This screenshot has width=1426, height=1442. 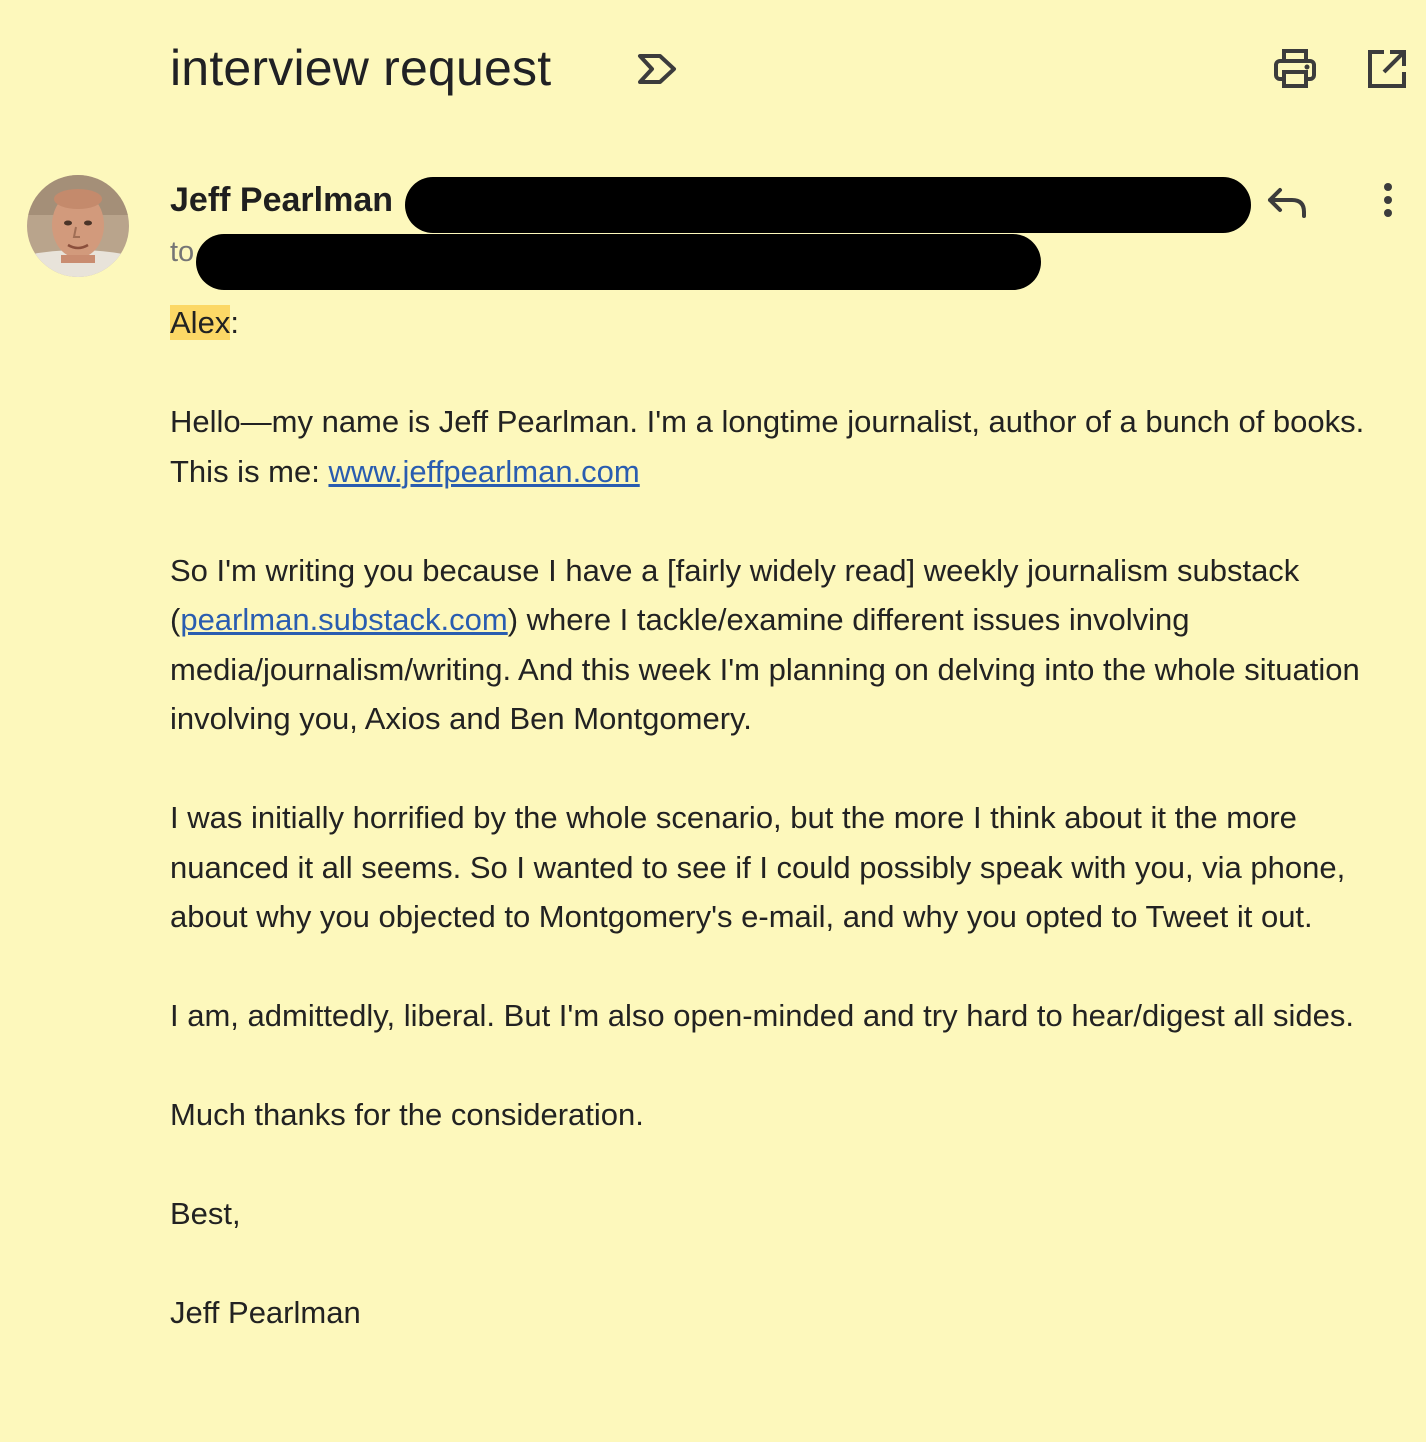 What do you see at coordinates (828, 205) in the screenshot?
I see `redacted-sender-address` at bounding box center [828, 205].